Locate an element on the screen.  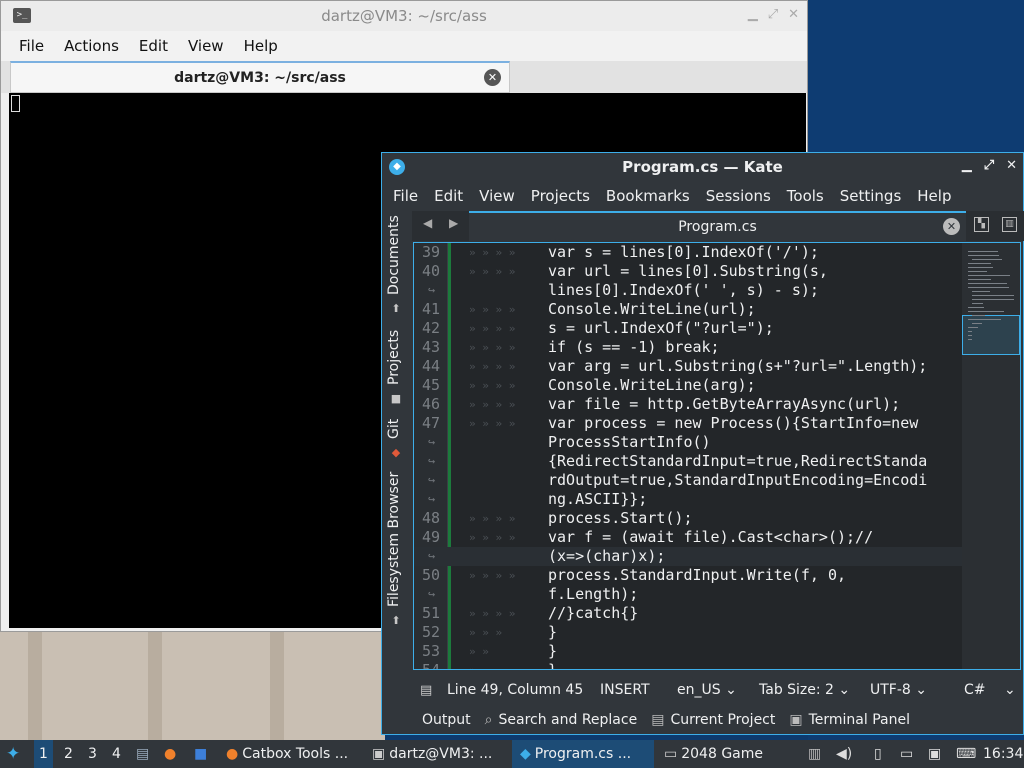
tool-terminal-panel: Terminal Panel is located at coordinates (859, 720).